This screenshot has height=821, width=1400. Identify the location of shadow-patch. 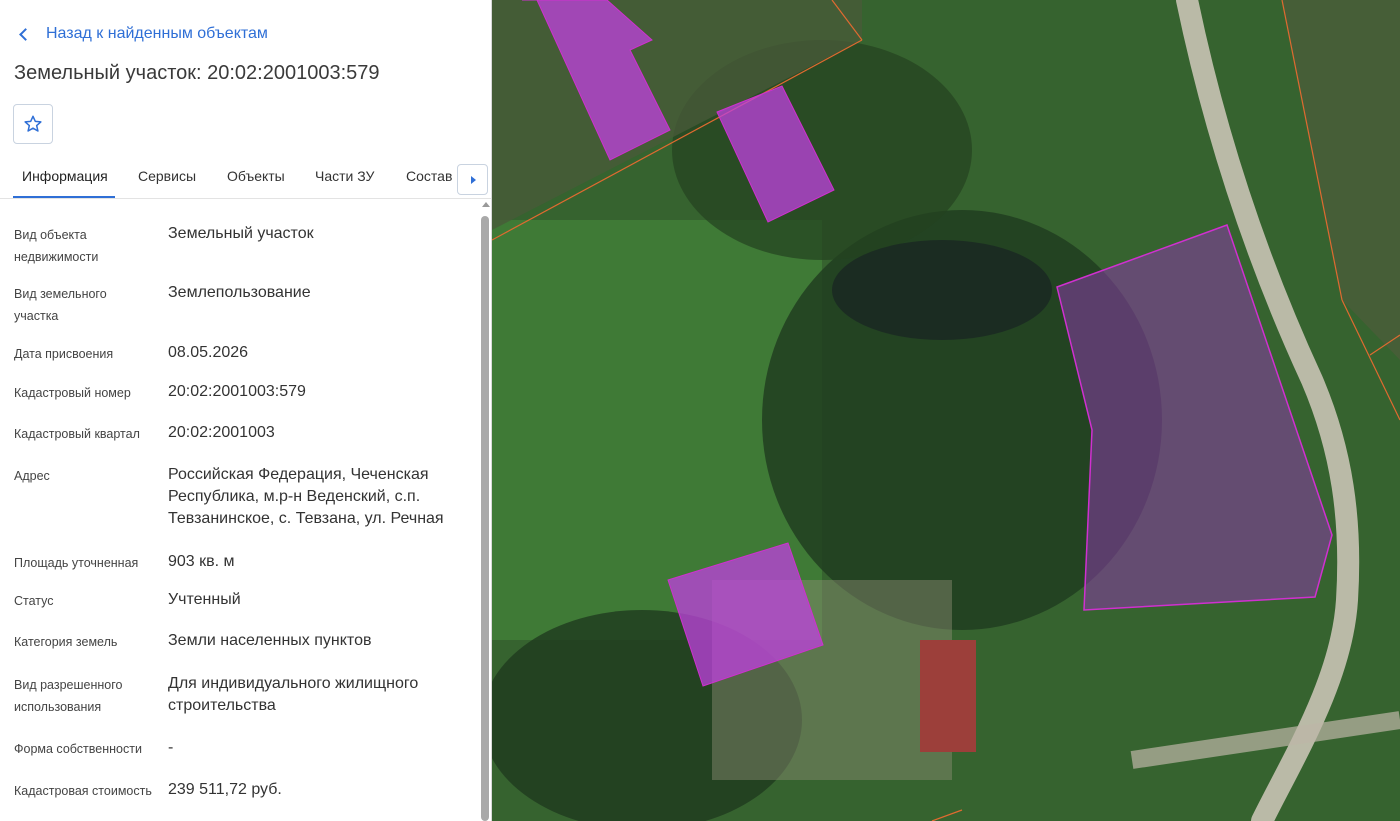
(942, 290).